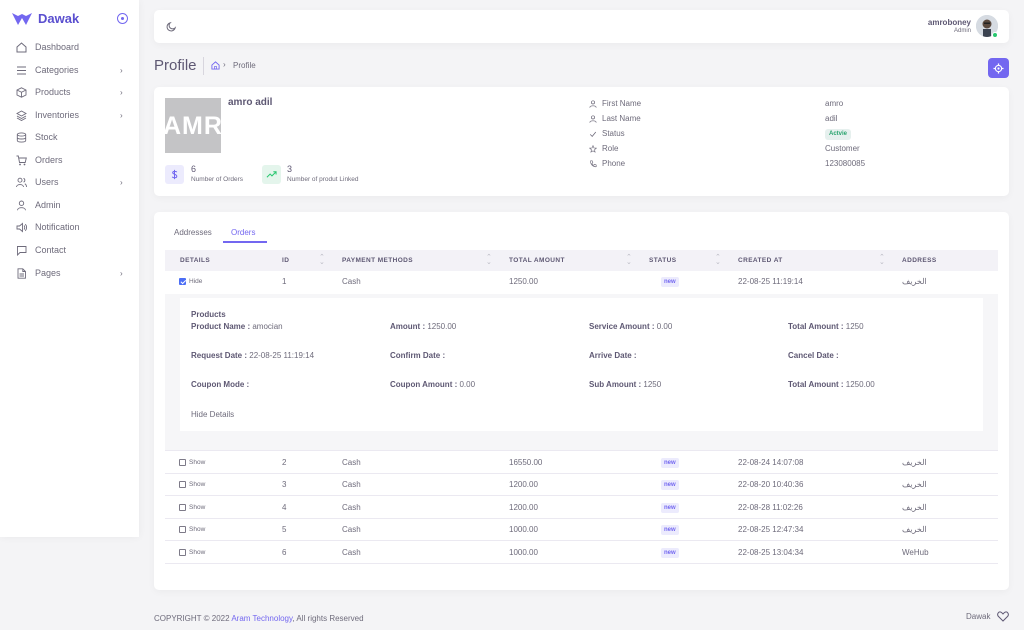 The image size is (1024, 630). I want to click on company-link: Aram Technology, so click(261, 618).